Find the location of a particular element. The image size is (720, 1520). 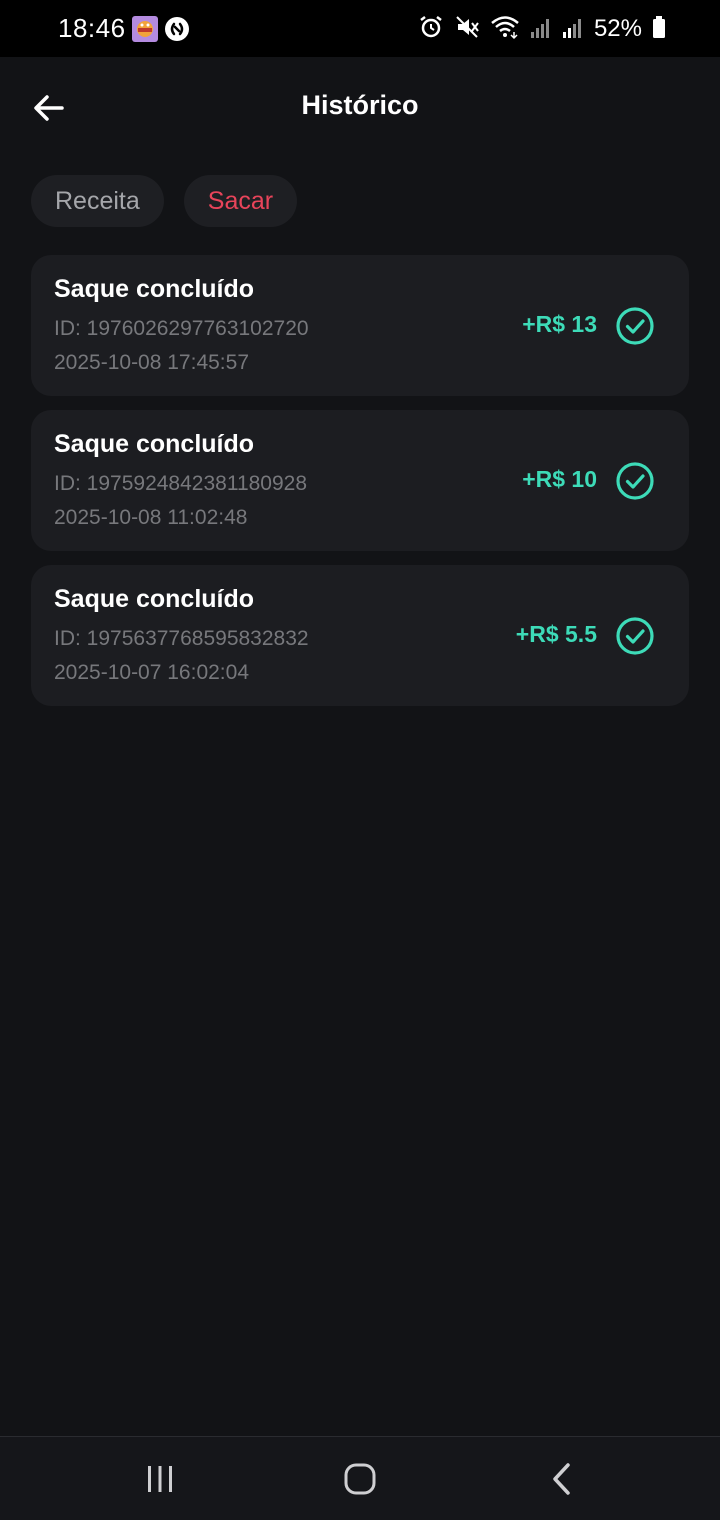

transaction-date: 2025-10-08 17:45:57 is located at coordinates (151, 362).